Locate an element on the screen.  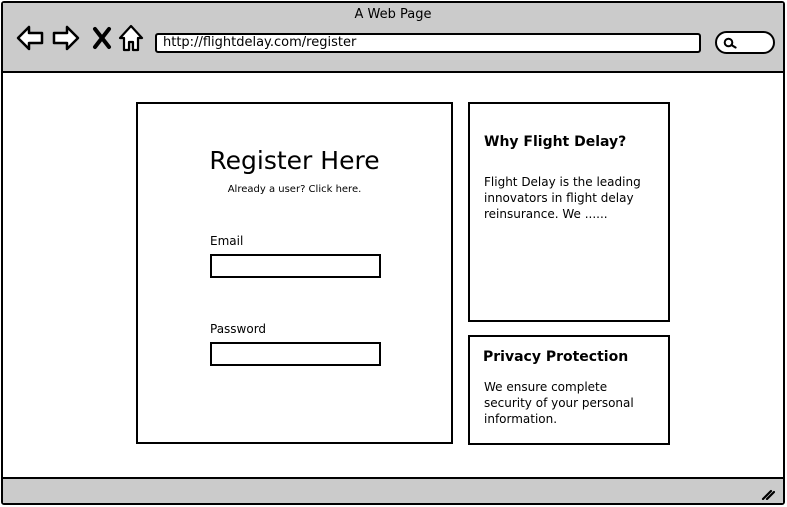
resize-grip-icon is located at coordinates (768, 494).